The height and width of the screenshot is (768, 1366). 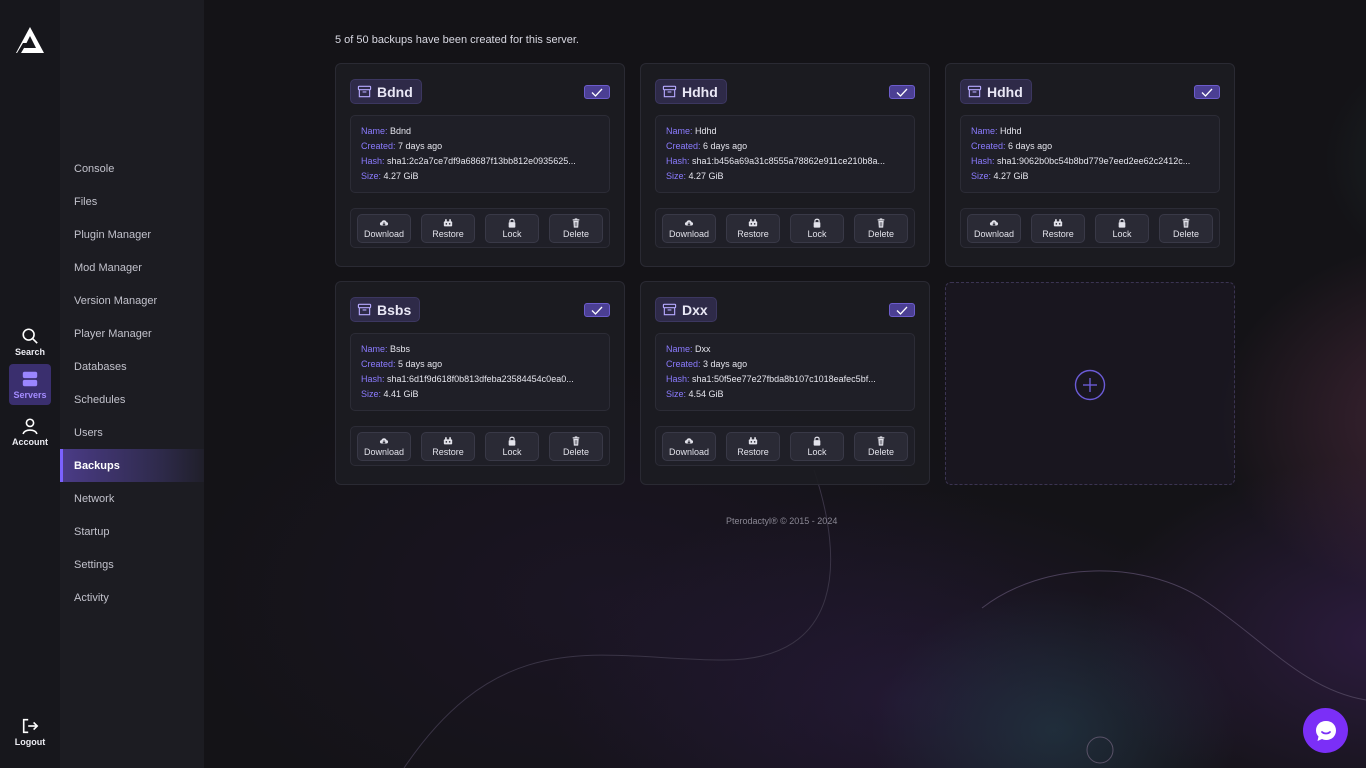 What do you see at coordinates (132, 465) in the screenshot?
I see `nav-item-backups: Backups` at bounding box center [132, 465].